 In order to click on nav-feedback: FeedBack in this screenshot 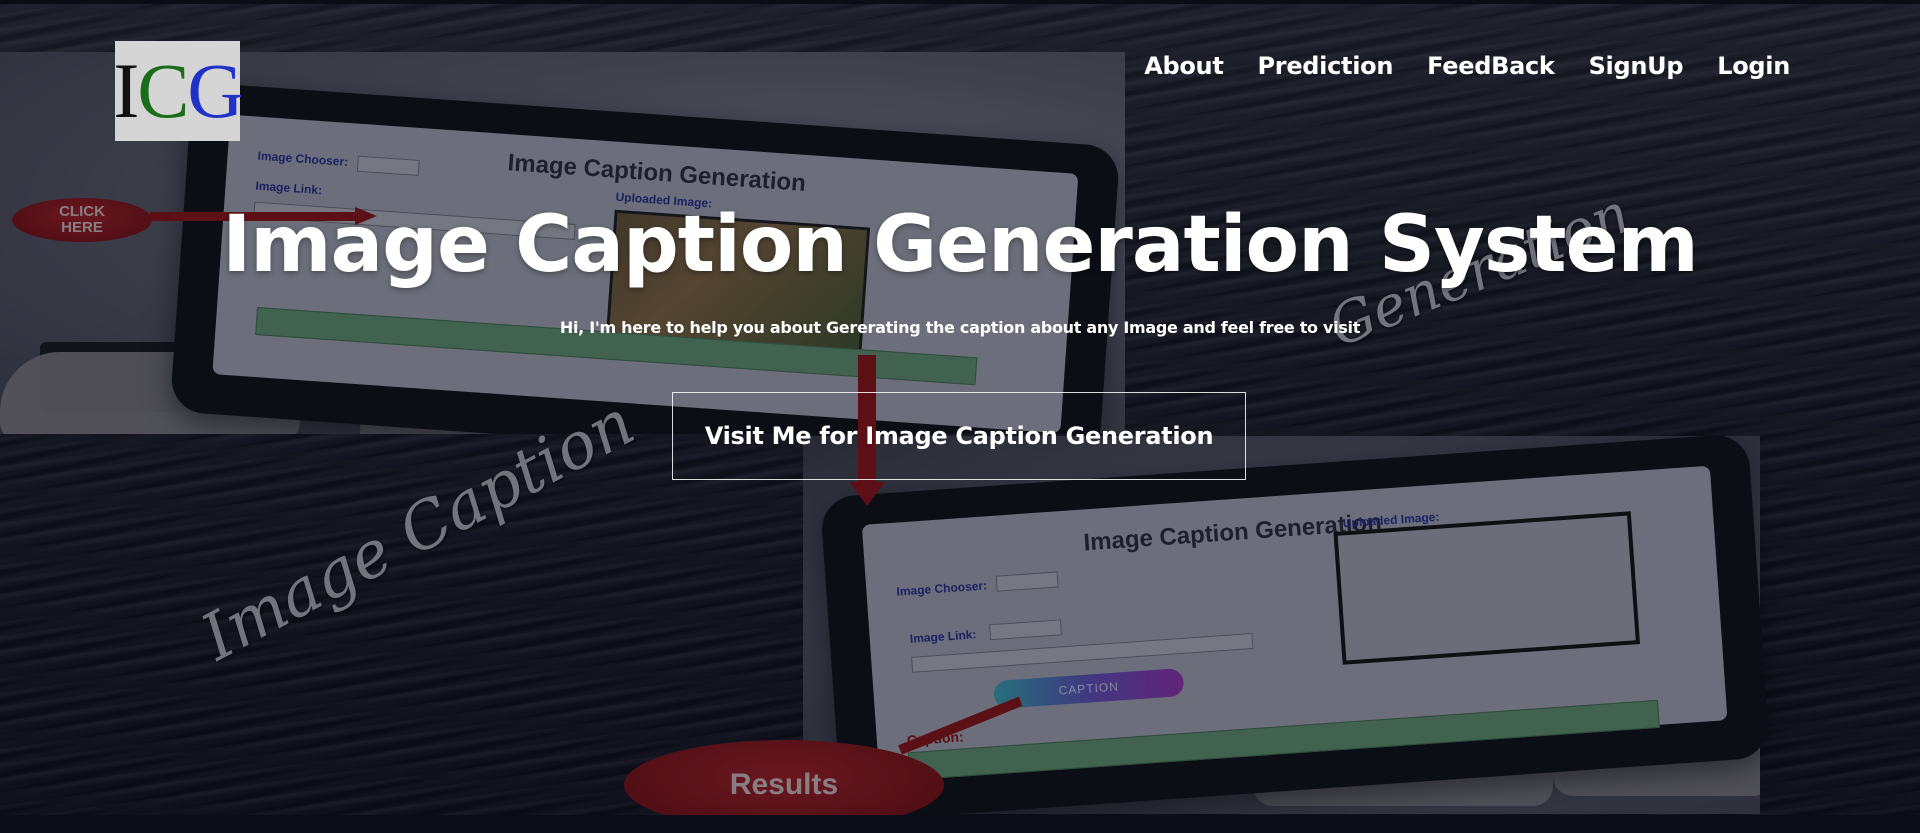, I will do `click(1491, 66)`.